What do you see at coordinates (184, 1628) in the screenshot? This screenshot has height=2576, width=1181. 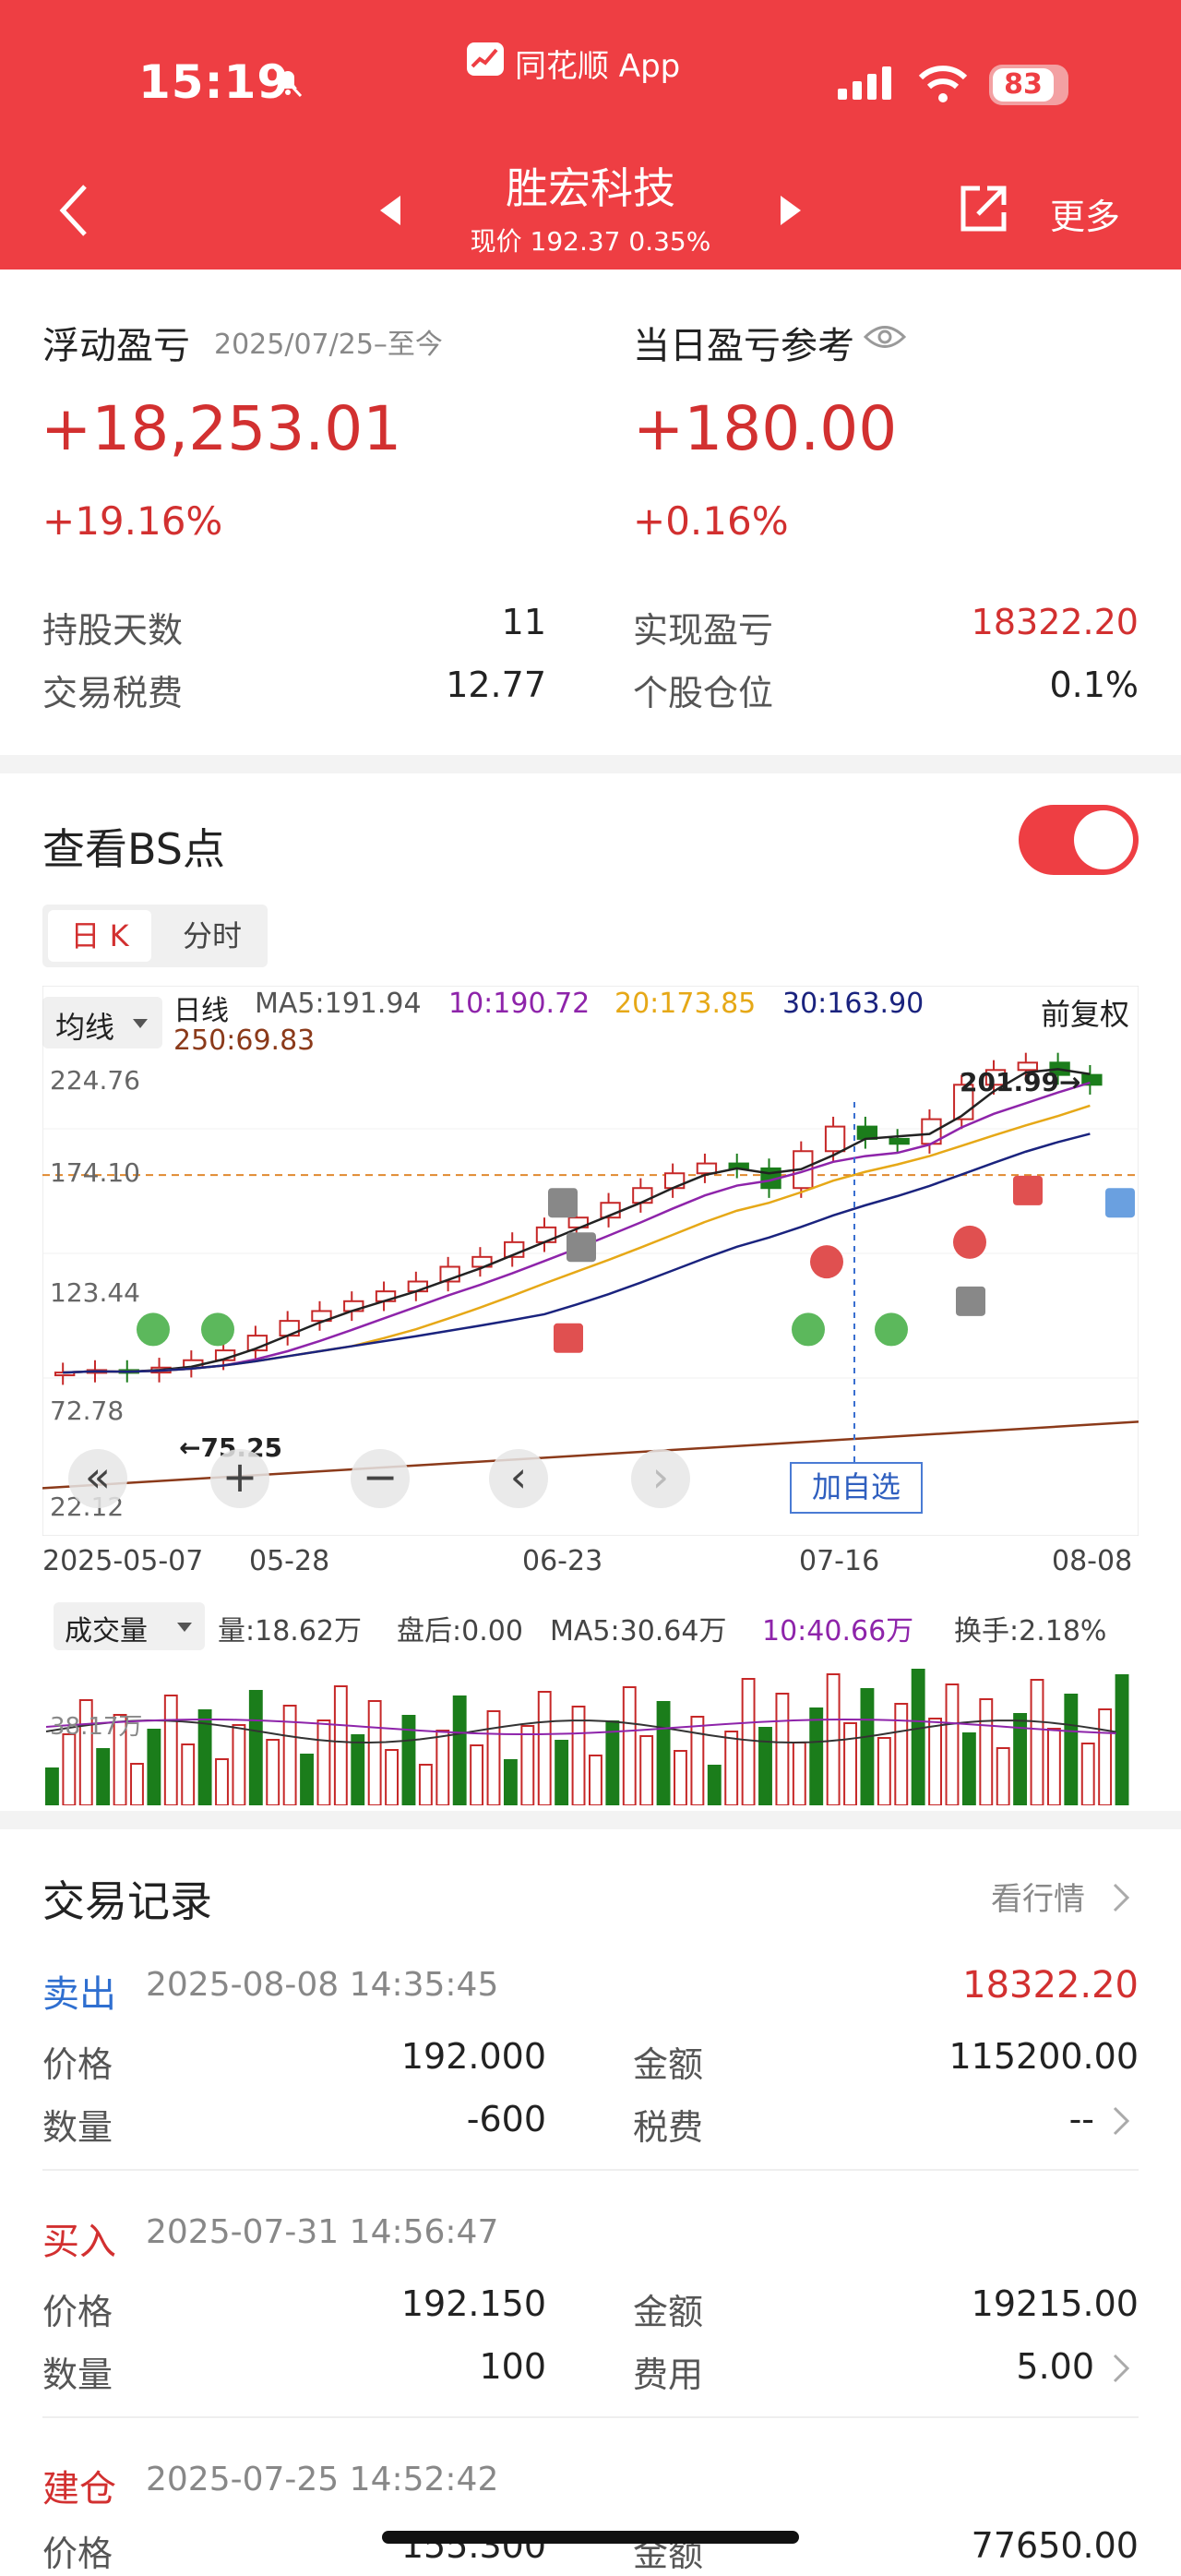 I see `dropdown-icon` at bounding box center [184, 1628].